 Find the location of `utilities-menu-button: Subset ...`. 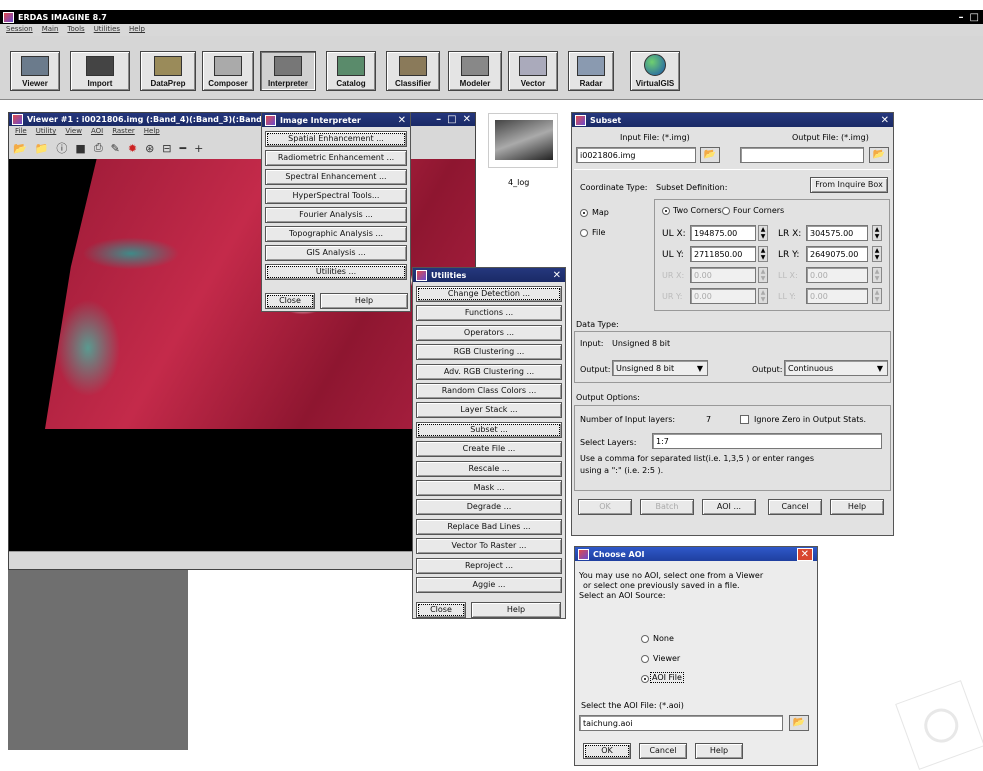

utilities-menu-button: Subset ... is located at coordinates (489, 429).